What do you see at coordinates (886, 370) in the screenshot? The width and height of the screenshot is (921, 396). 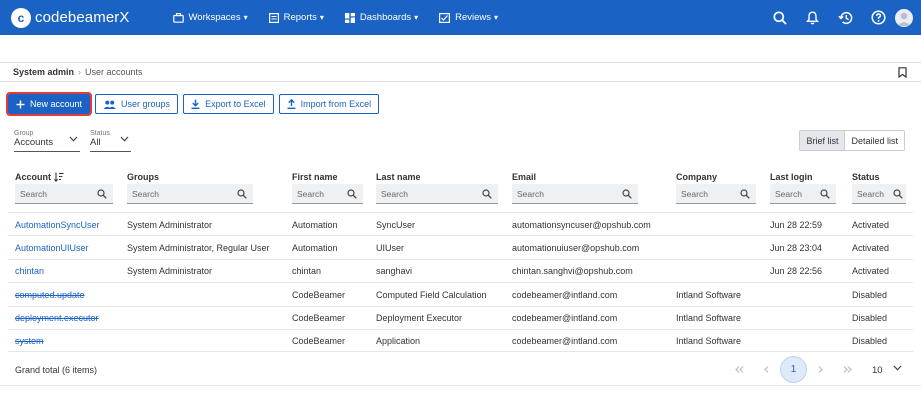 I see `page-size-select: 10` at bounding box center [886, 370].